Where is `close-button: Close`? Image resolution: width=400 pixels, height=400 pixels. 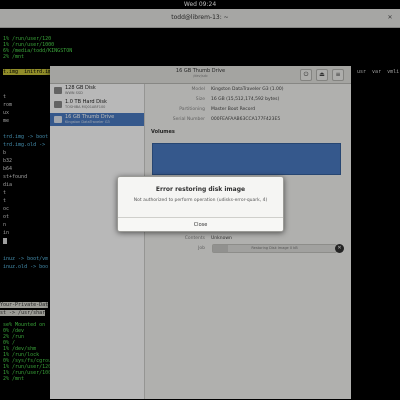
close-button: Close is located at coordinates (200, 224).